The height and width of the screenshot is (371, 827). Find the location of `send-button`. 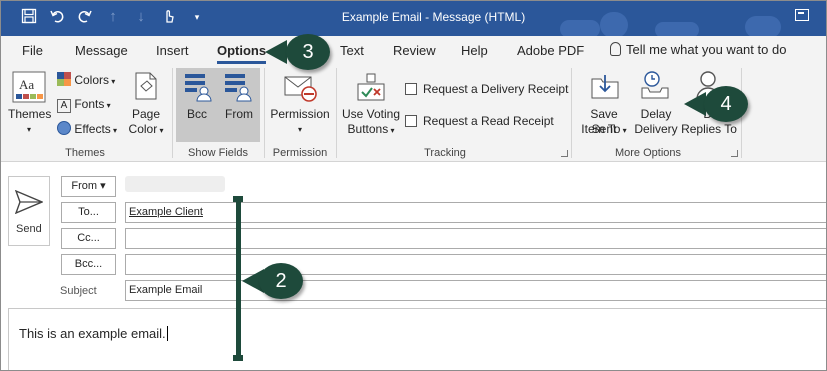

send-button is located at coordinates (29, 211).